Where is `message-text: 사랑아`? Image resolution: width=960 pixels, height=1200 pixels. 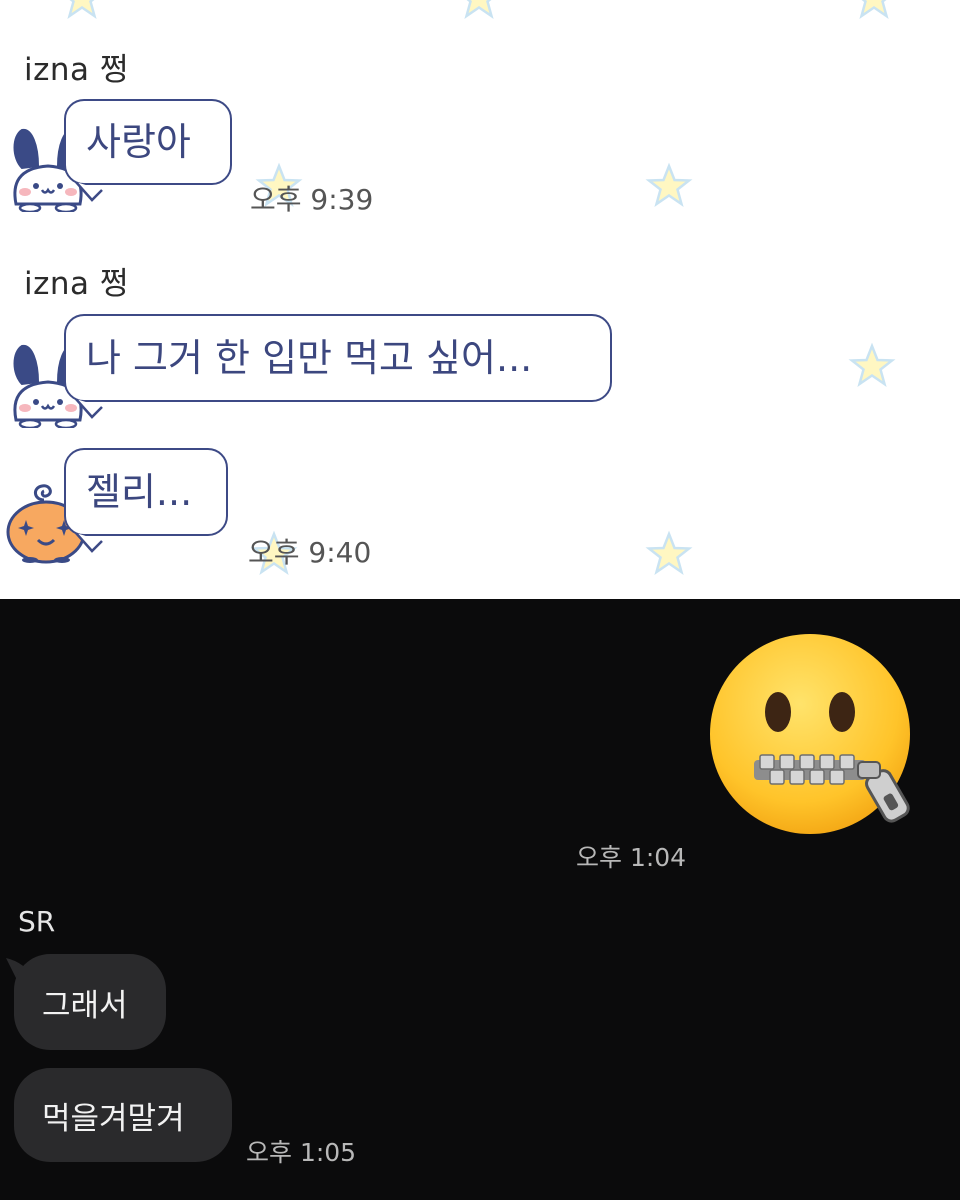
message-text: 사랑아 is located at coordinates (138, 142).